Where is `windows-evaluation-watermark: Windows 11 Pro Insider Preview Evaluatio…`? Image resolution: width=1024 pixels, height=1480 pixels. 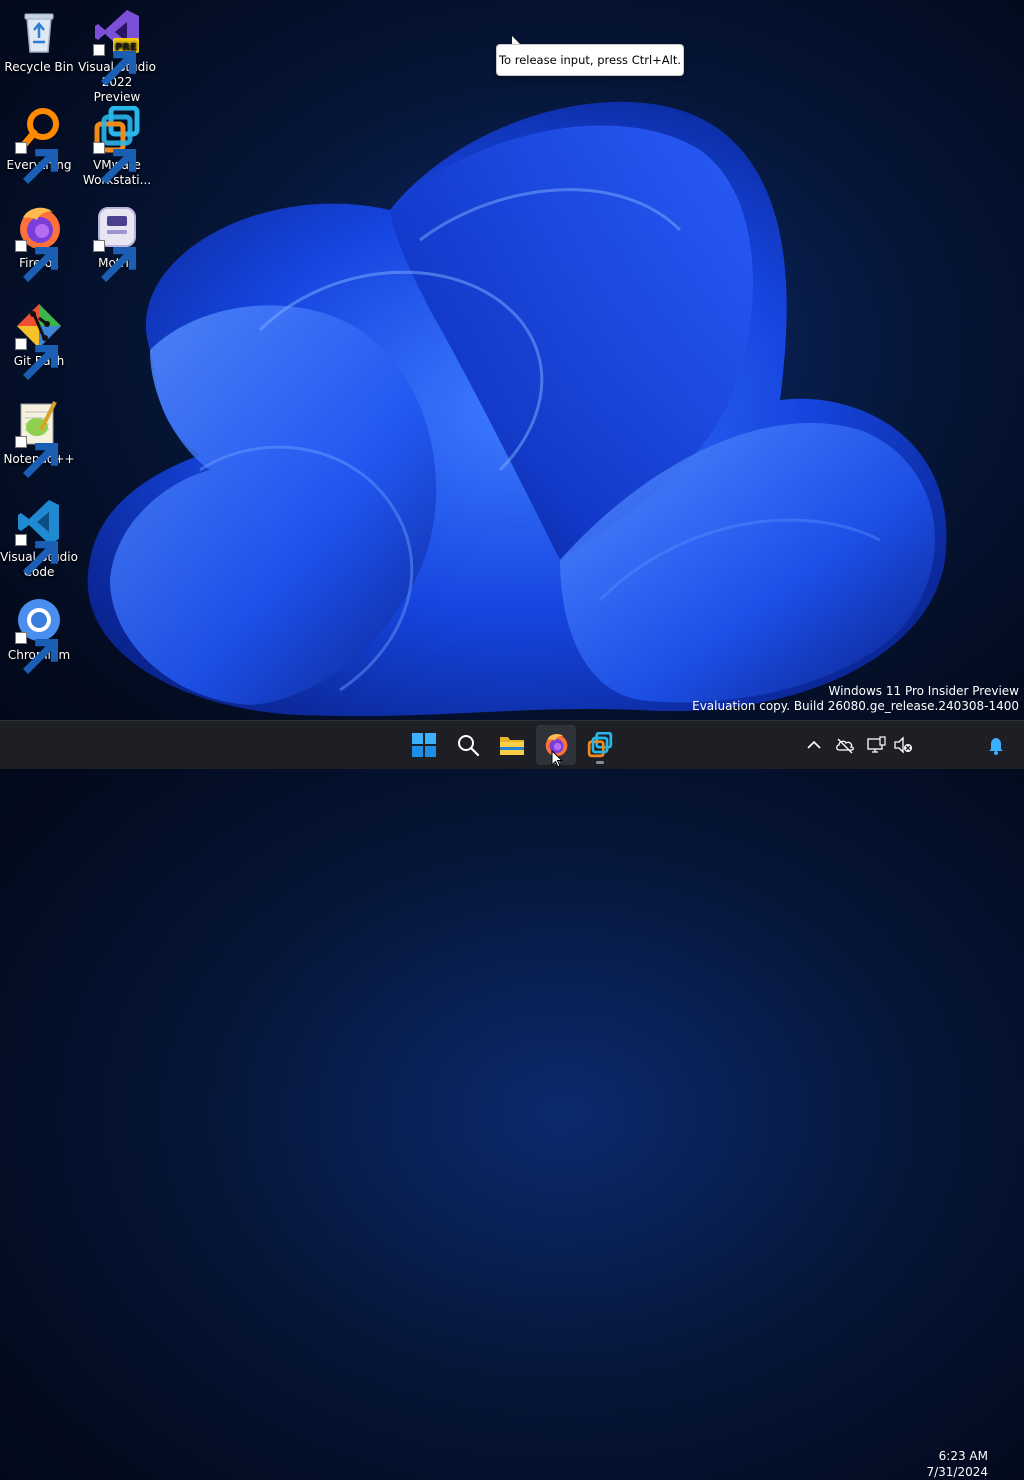
windows-evaluation-watermark: Windows 11 Pro Insider Preview Evaluatio… is located at coordinates (855, 699).